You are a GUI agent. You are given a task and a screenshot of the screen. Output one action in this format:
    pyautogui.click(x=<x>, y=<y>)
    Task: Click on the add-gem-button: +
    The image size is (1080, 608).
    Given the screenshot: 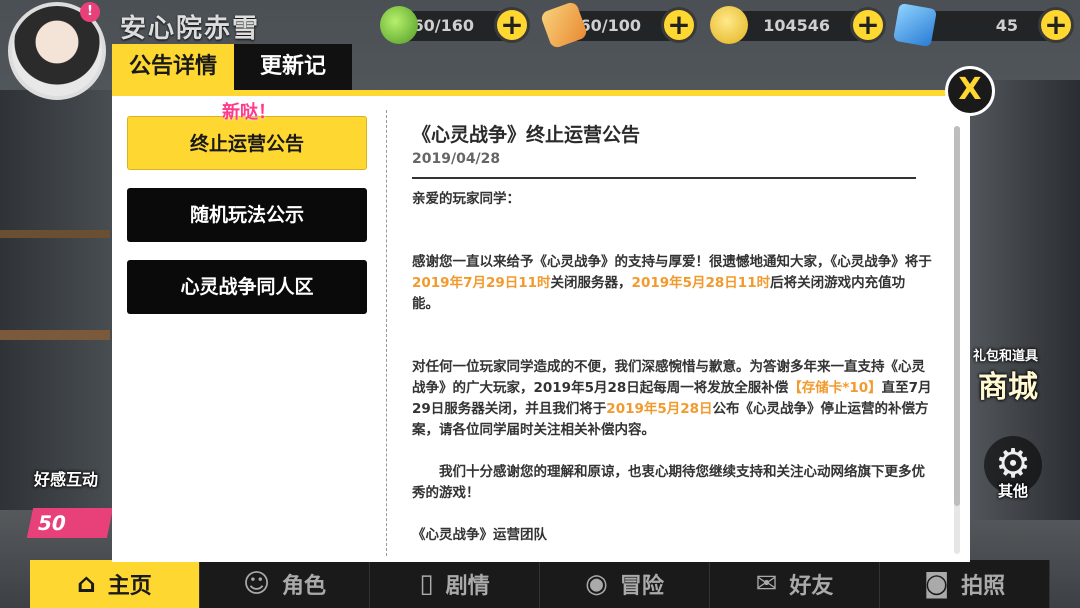 What is the action you would take?
    pyautogui.click(x=1056, y=25)
    